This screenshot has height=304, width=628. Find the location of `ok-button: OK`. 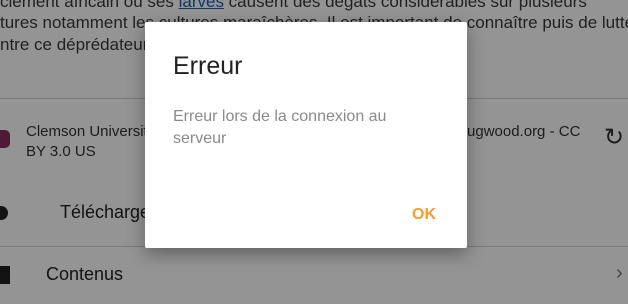

ok-button: OK is located at coordinates (424, 215).